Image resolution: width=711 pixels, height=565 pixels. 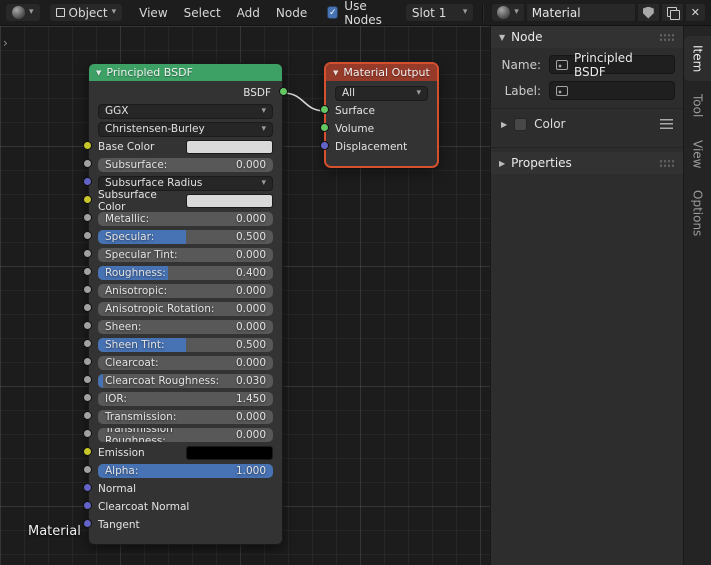 I want to click on sheen-slider: Sheen: 0.000, so click(x=185, y=327).